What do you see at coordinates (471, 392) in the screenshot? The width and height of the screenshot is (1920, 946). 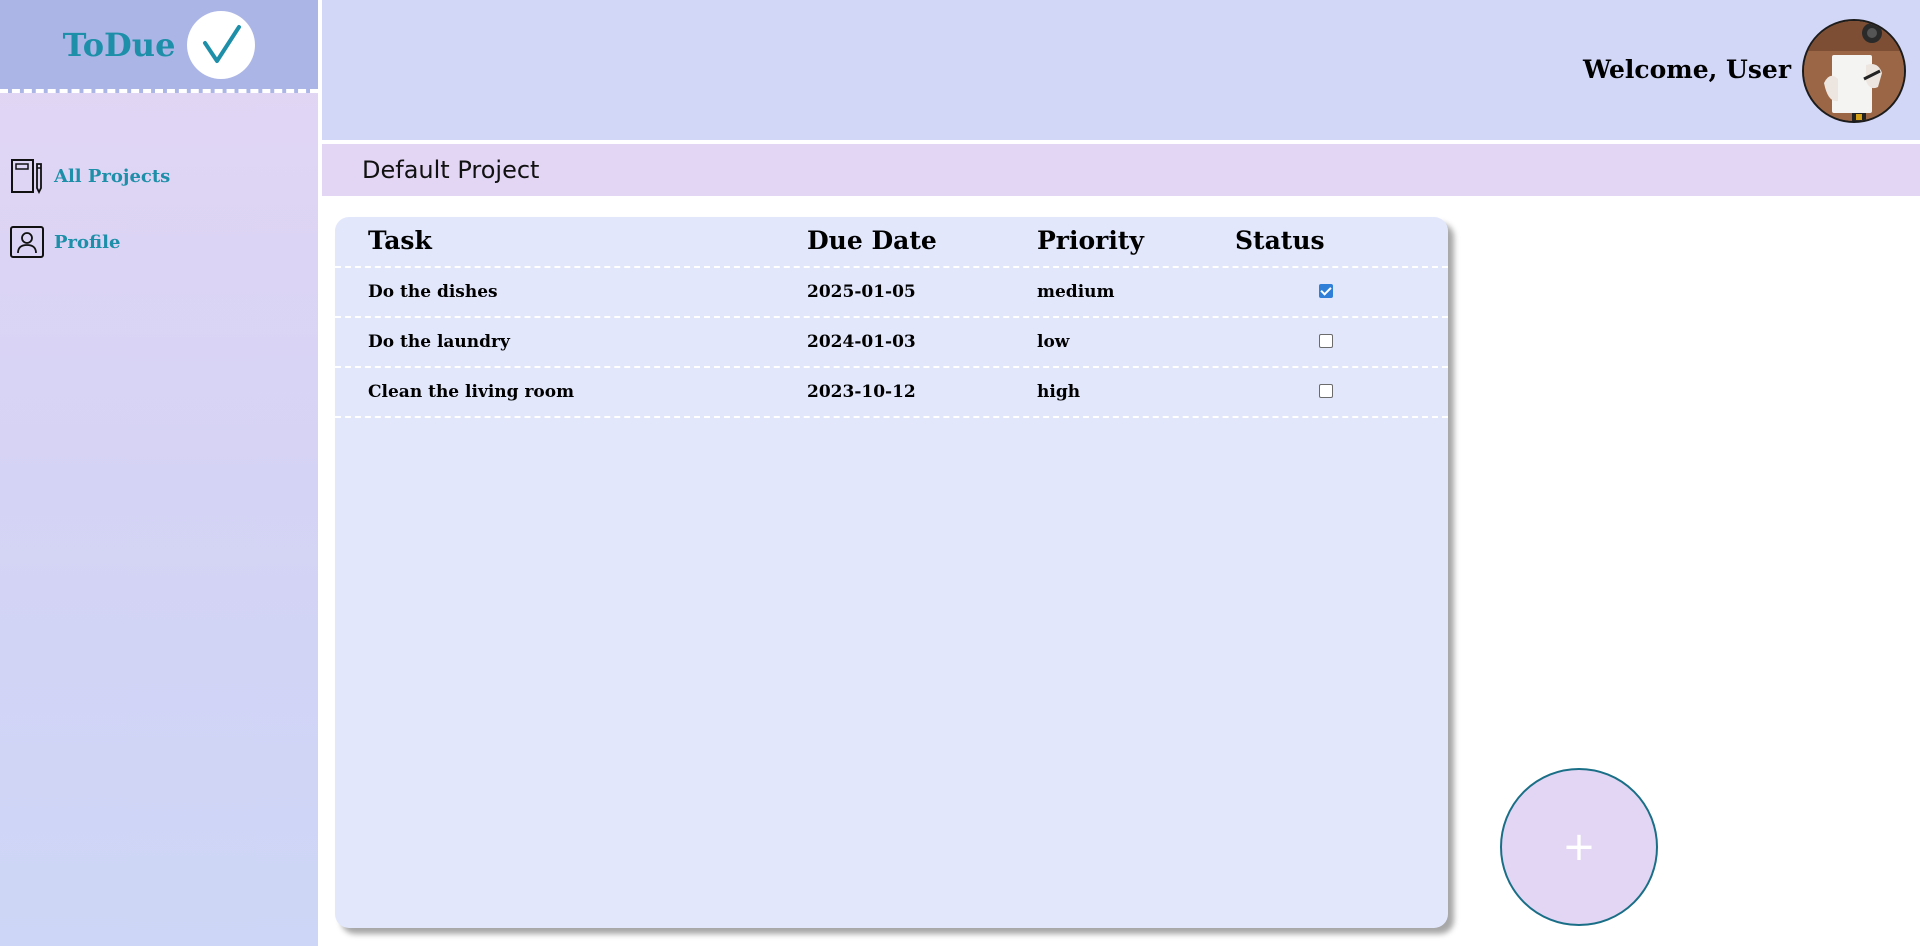 I see `task-name: Clean the living room` at bounding box center [471, 392].